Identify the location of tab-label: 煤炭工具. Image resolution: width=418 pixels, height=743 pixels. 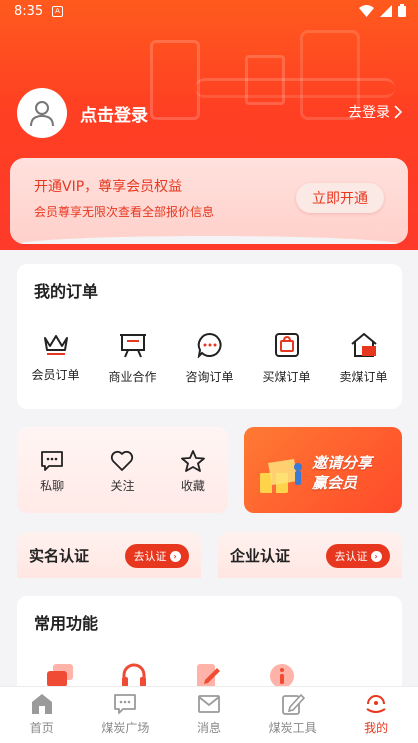
(292, 728).